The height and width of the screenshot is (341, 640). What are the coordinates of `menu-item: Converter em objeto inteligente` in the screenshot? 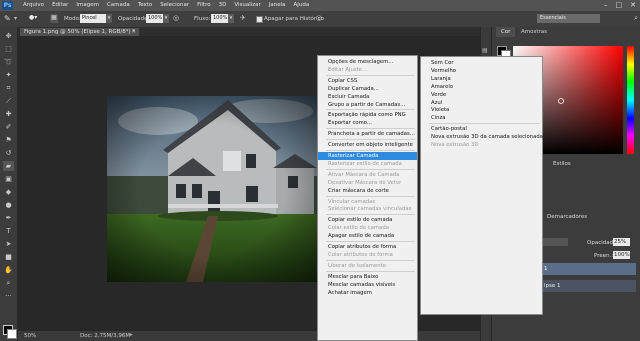 It's located at (367, 145).